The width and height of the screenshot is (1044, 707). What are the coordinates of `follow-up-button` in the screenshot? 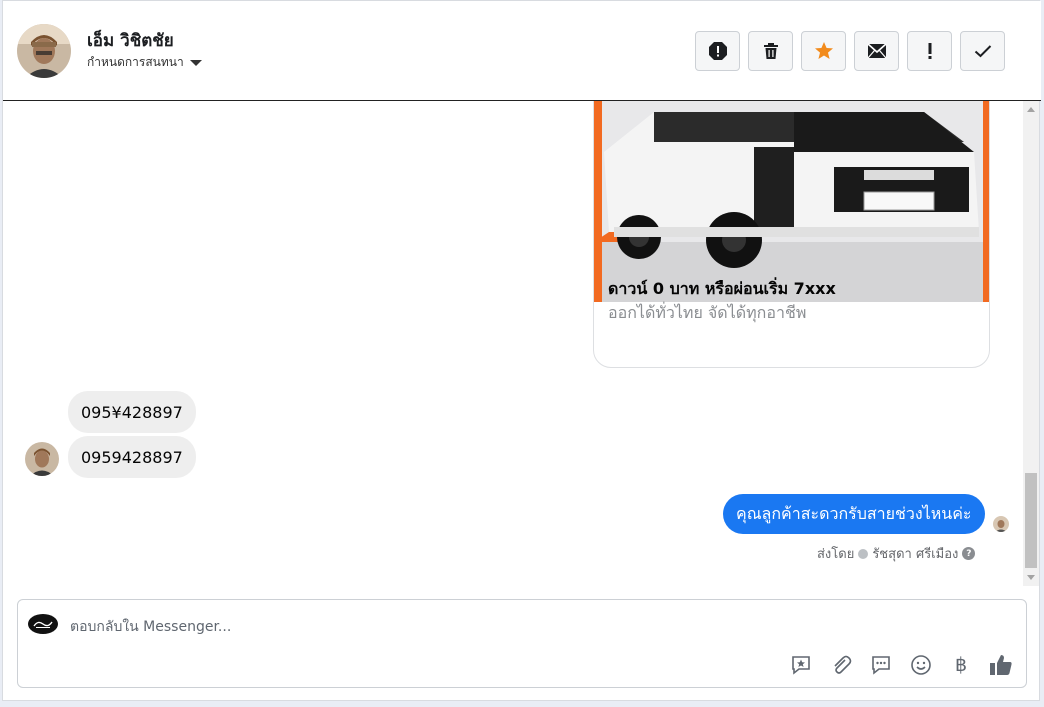 It's located at (929, 51).